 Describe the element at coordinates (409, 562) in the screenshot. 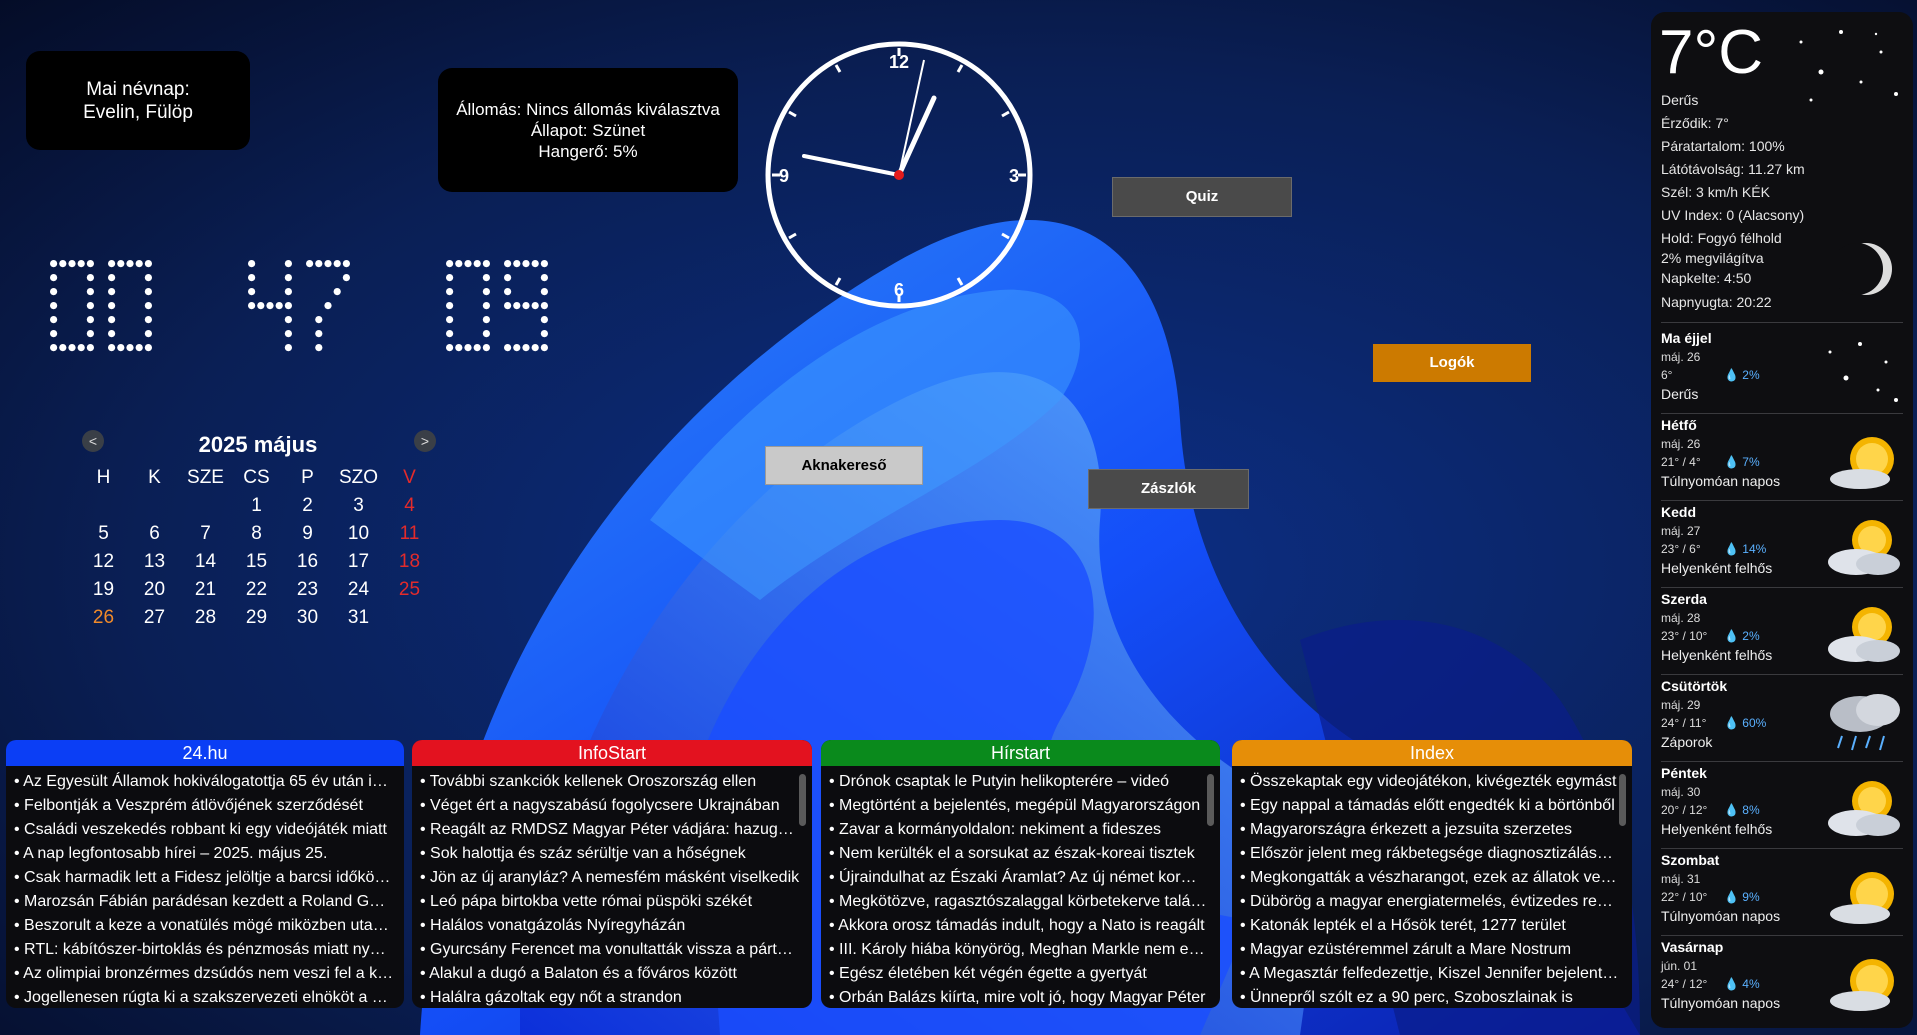

I see `calendar-day: 18` at that location.